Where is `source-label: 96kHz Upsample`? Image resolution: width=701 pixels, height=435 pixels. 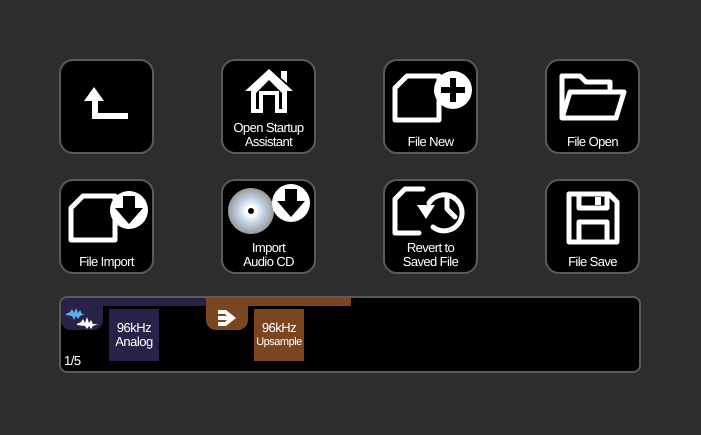 source-label: 96kHz Upsample is located at coordinates (279, 335).